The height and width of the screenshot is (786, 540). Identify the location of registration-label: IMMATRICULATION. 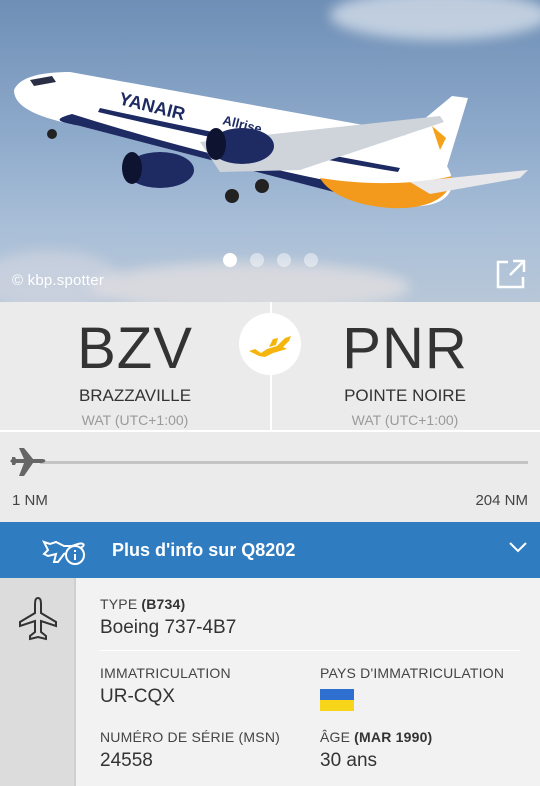
(165, 673).